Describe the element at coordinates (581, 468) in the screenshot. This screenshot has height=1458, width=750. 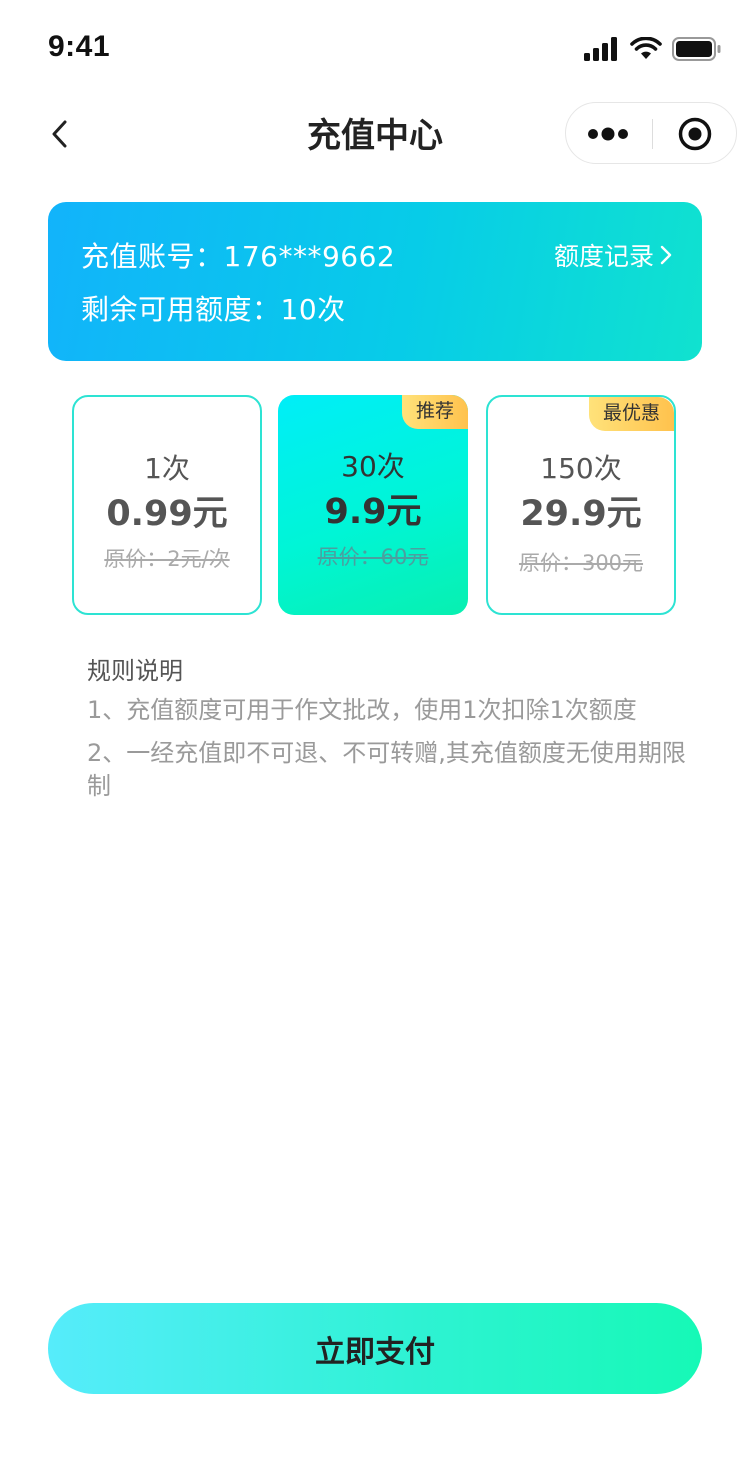
I see `package-count: 150次` at that location.